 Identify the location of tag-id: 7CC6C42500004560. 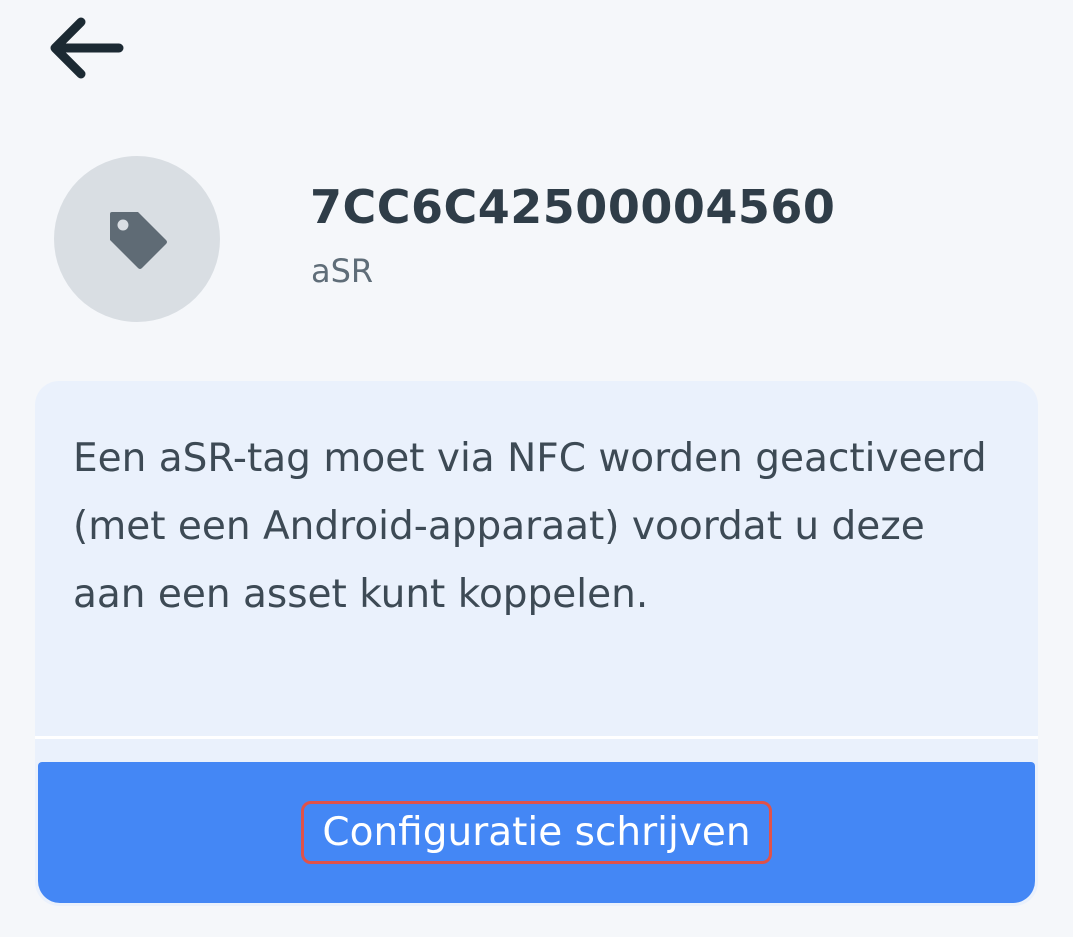
(573, 207).